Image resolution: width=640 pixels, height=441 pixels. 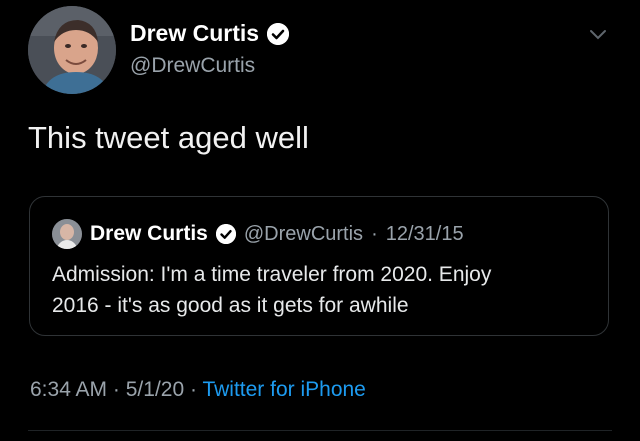 What do you see at coordinates (67, 234) in the screenshot?
I see `quoted-author-avatar` at bounding box center [67, 234].